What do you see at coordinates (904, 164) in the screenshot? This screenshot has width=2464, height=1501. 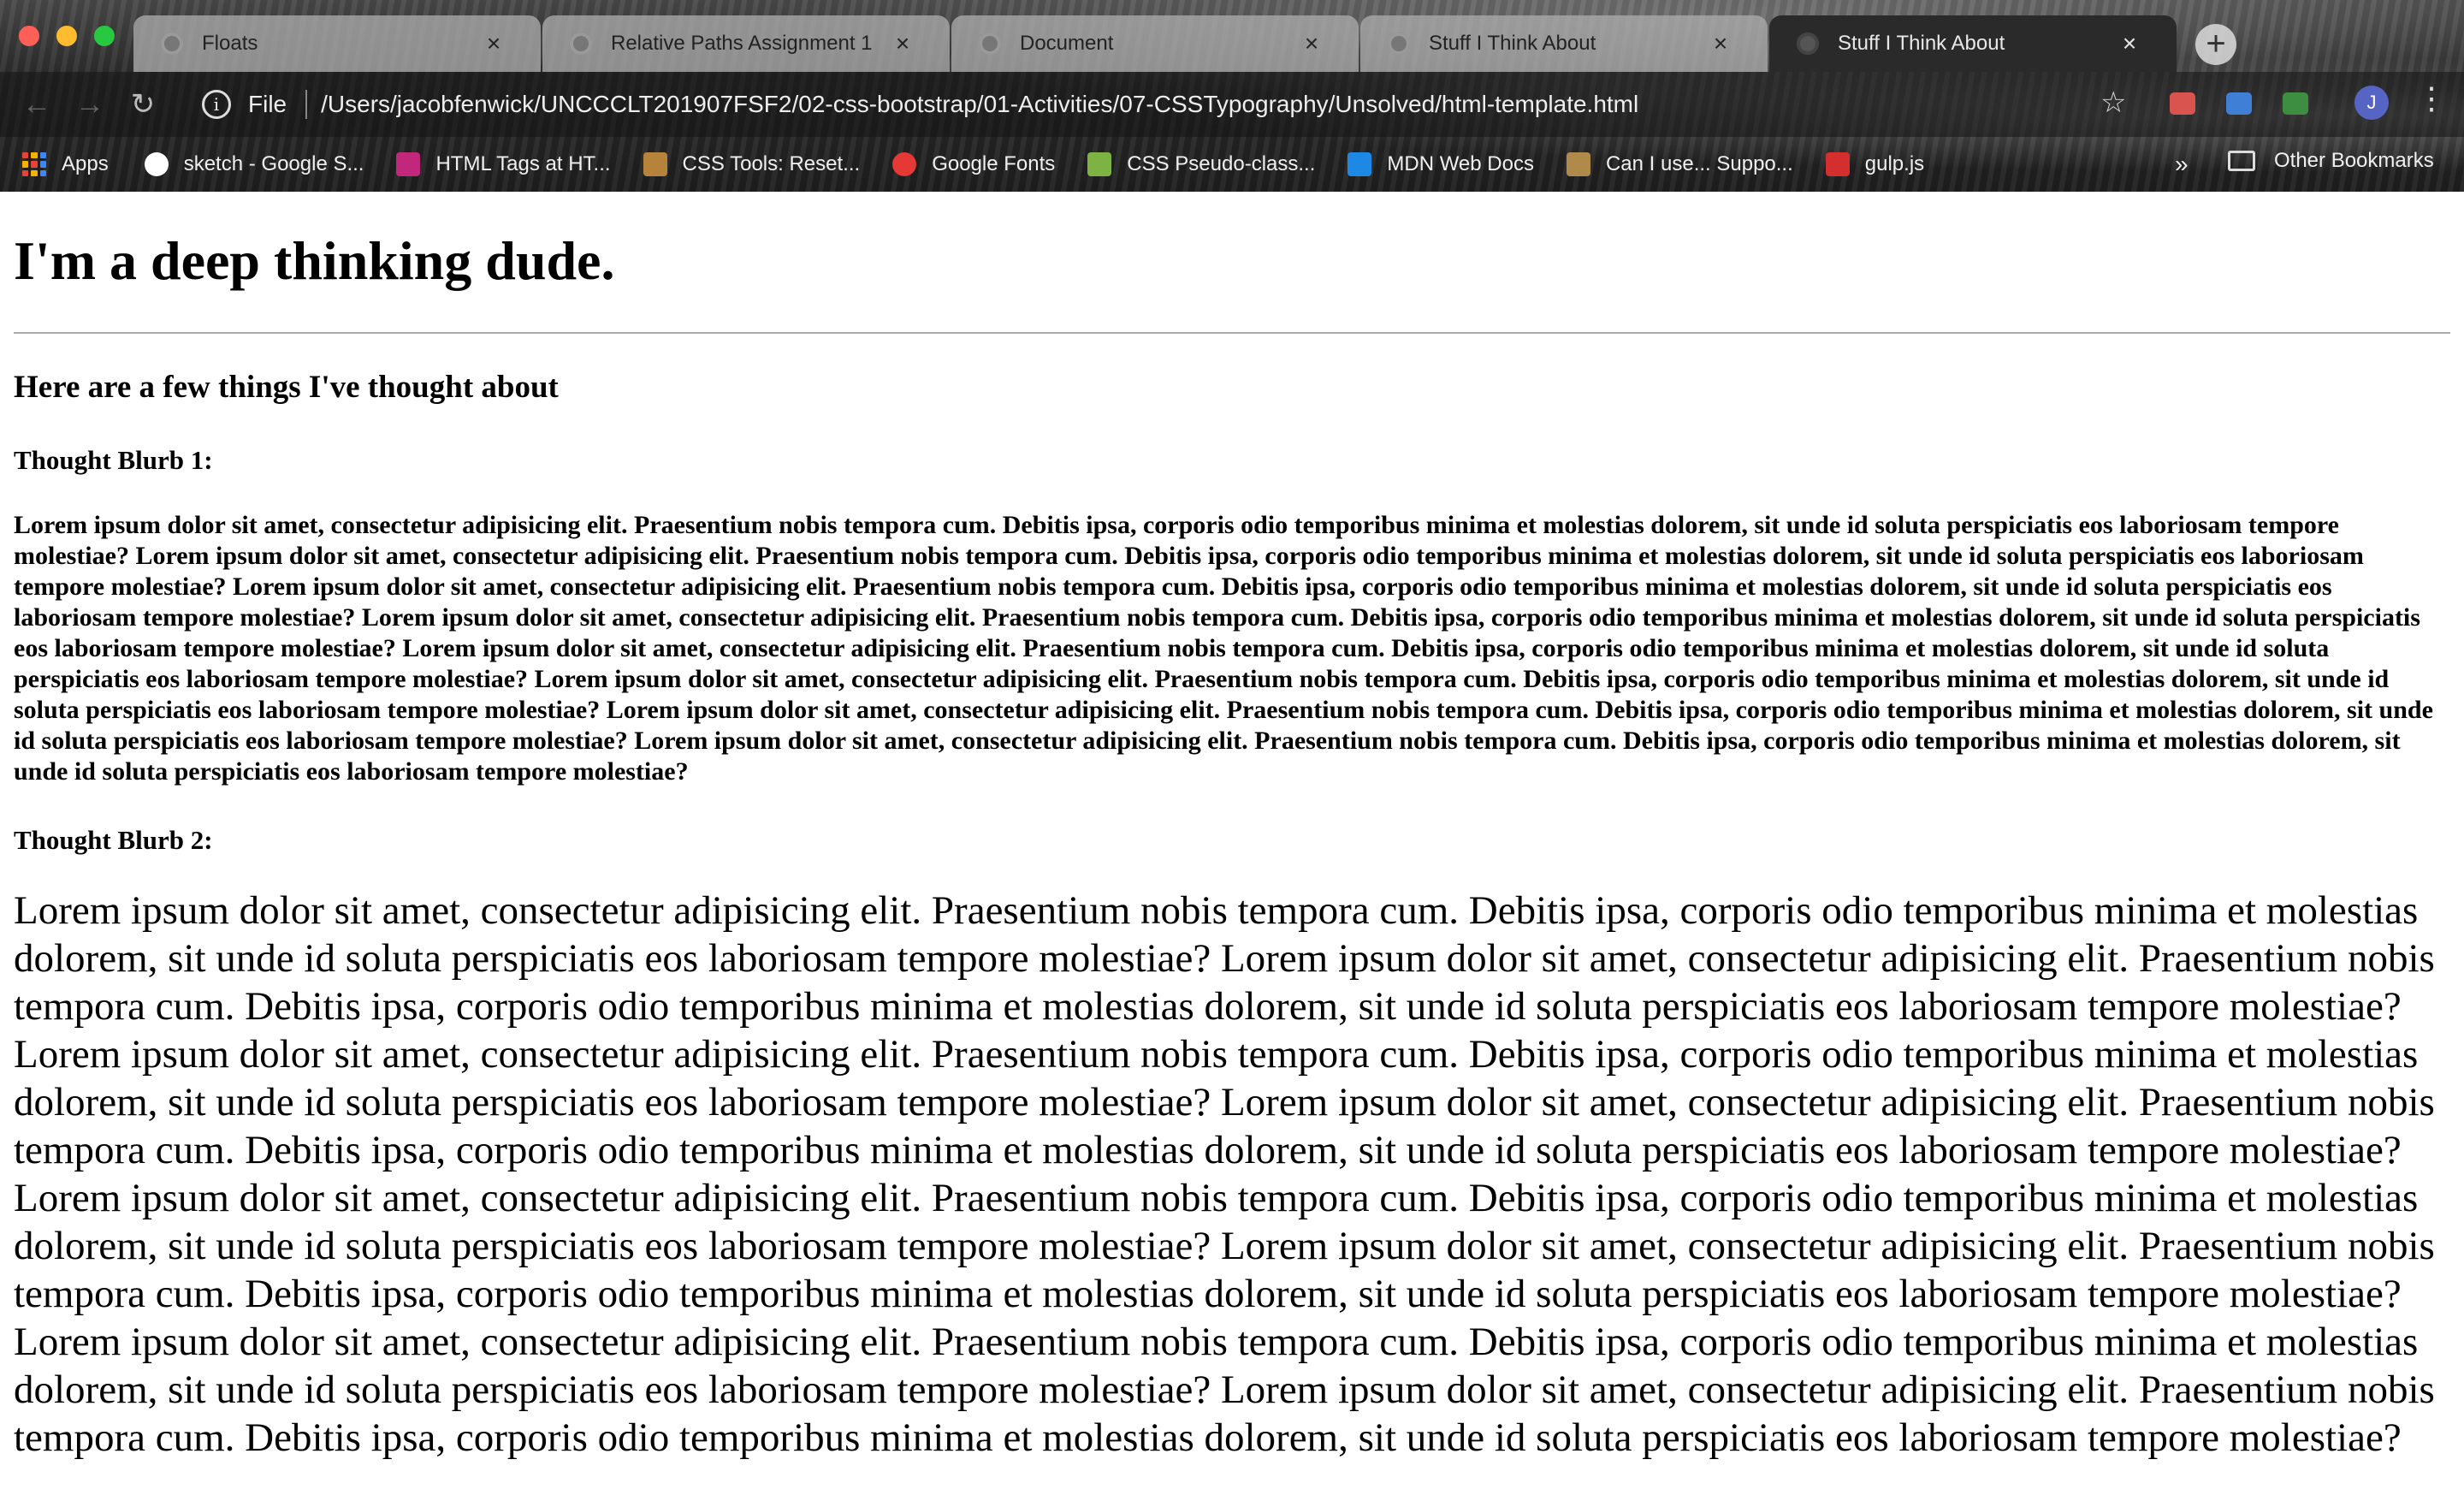 I see `google-fonts-icon` at bounding box center [904, 164].